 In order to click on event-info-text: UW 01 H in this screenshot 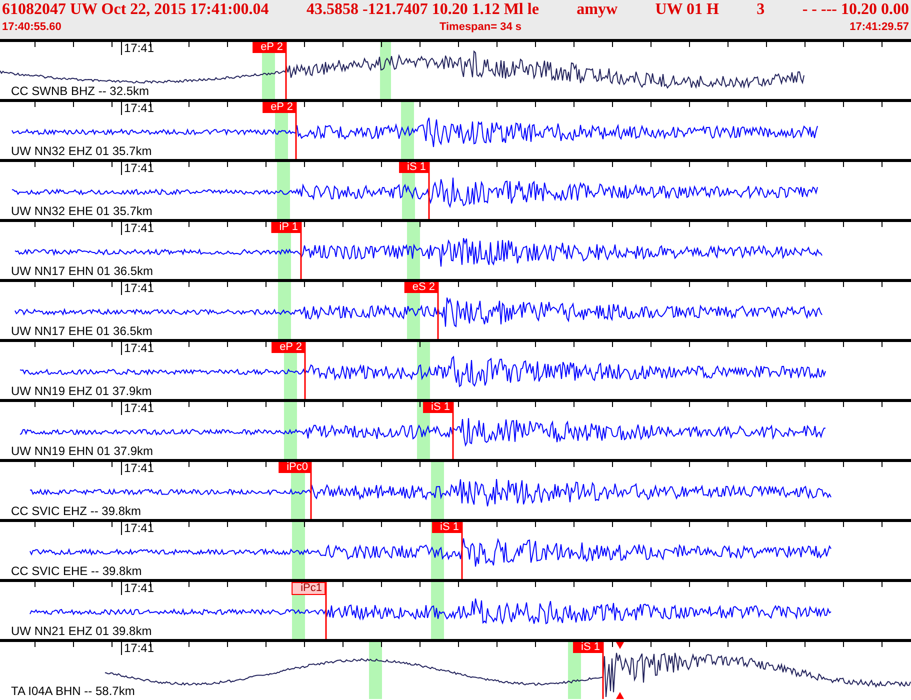, I will do `click(687, 10)`.